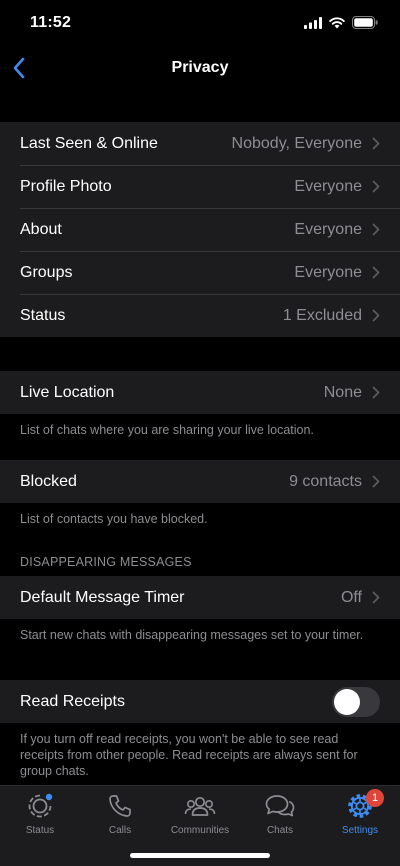 The image size is (400, 866). Describe the element at coordinates (66, 186) in the screenshot. I see `row-label: Profile Photo` at that location.